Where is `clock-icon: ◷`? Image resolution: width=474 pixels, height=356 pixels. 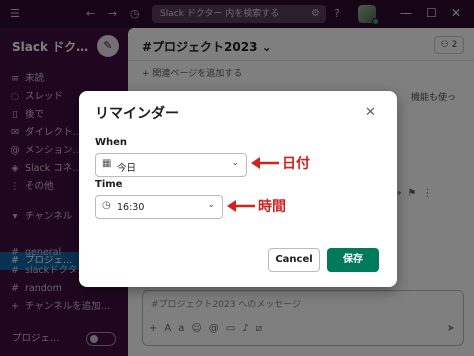 clock-icon: ◷ is located at coordinates (106, 205).